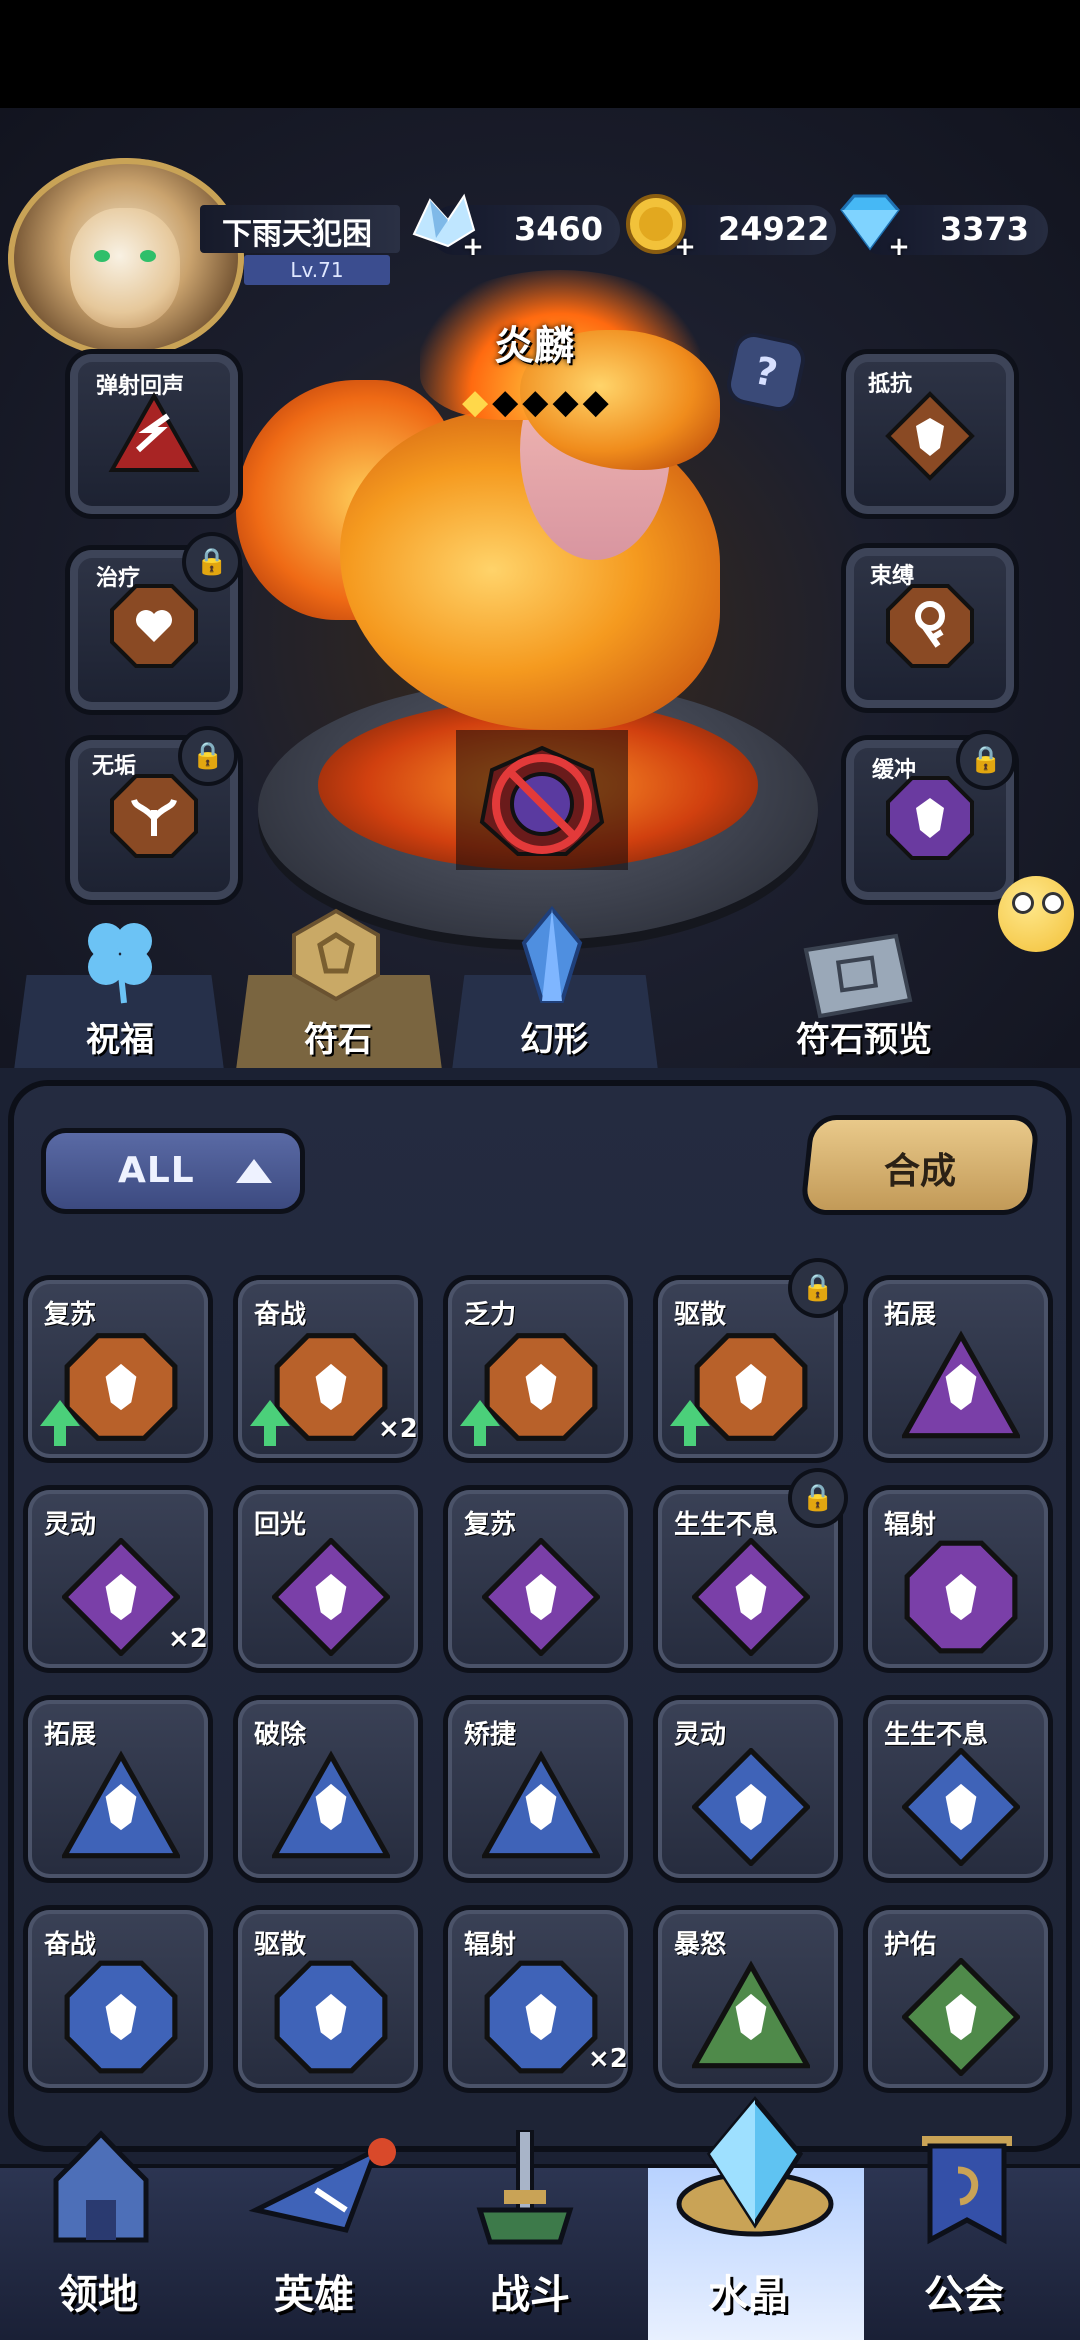 The height and width of the screenshot is (2340, 1080). What do you see at coordinates (336, 955) in the screenshot?
I see `rune-stone-icon` at bounding box center [336, 955].